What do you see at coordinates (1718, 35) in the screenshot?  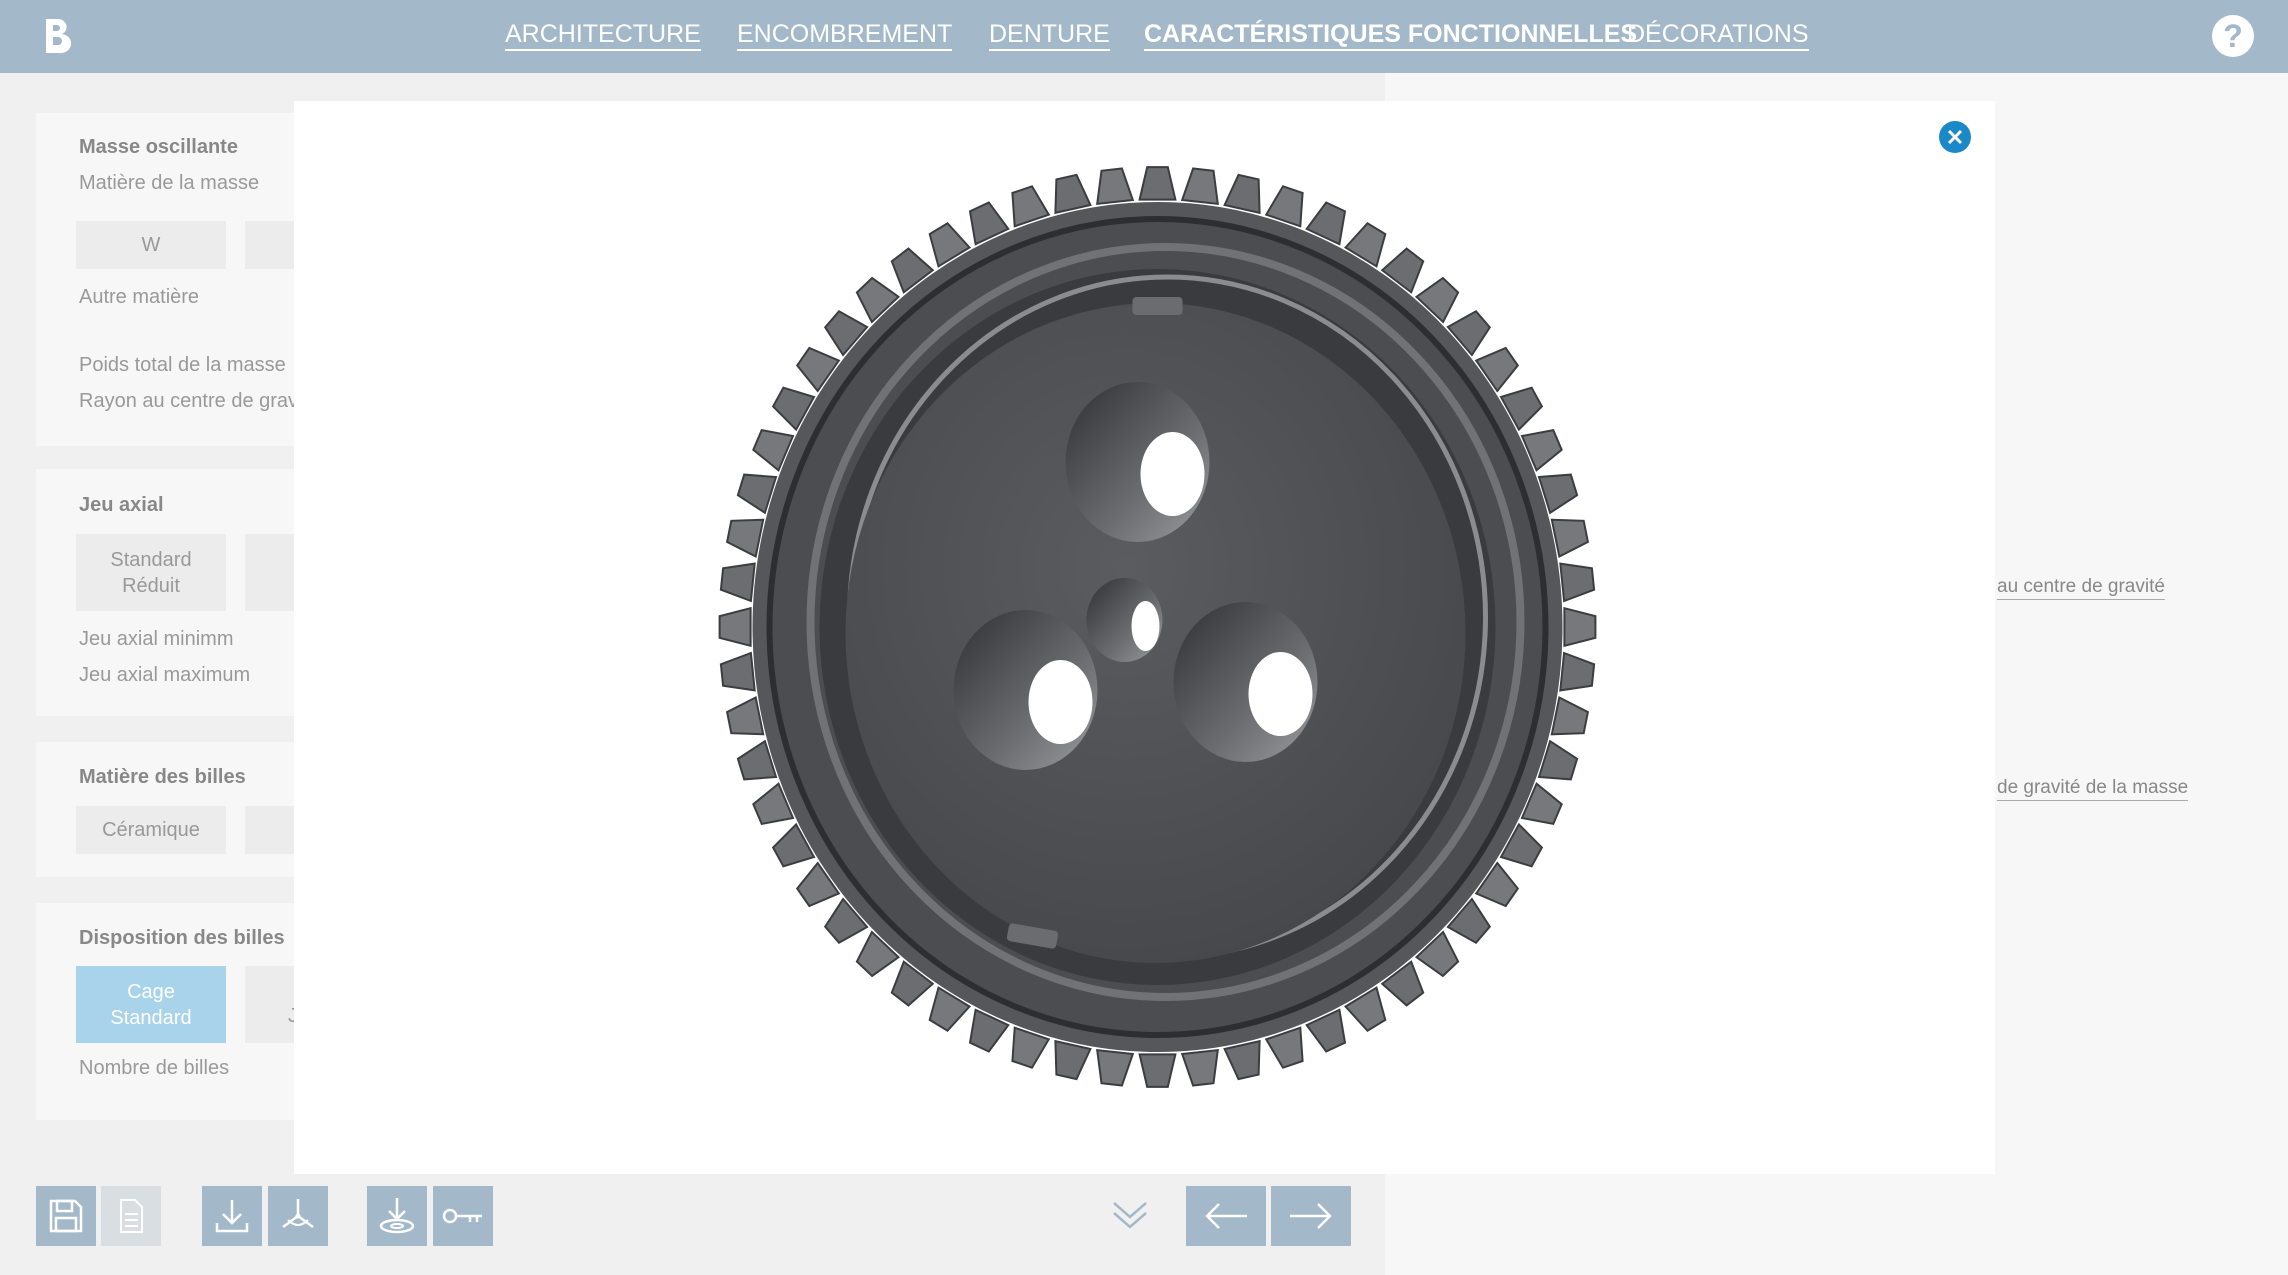 I see `nav-tab-decorations: DÉCORATIONS` at bounding box center [1718, 35].